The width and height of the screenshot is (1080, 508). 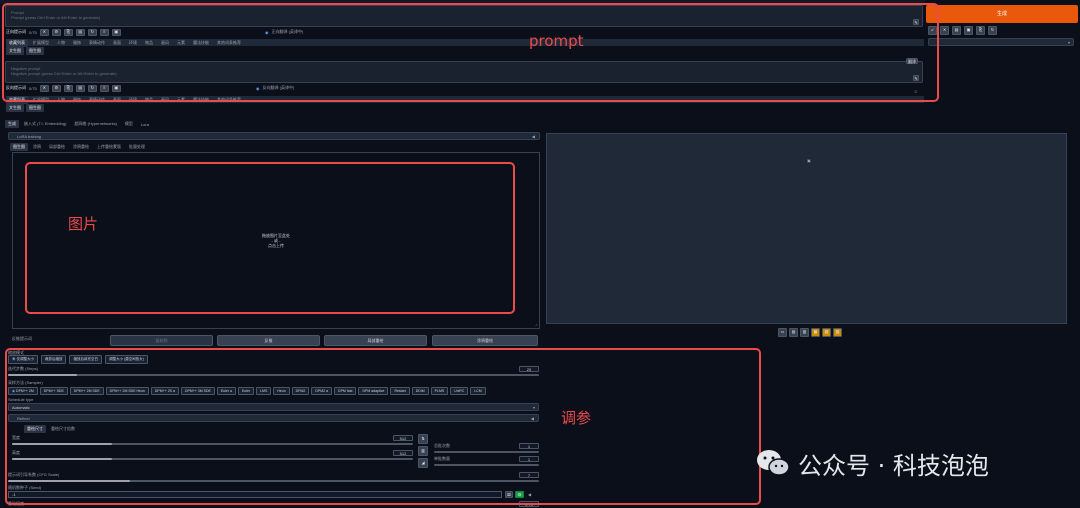 What do you see at coordinates (129, 124) in the screenshot?
I see `main-tab: 模型` at bounding box center [129, 124].